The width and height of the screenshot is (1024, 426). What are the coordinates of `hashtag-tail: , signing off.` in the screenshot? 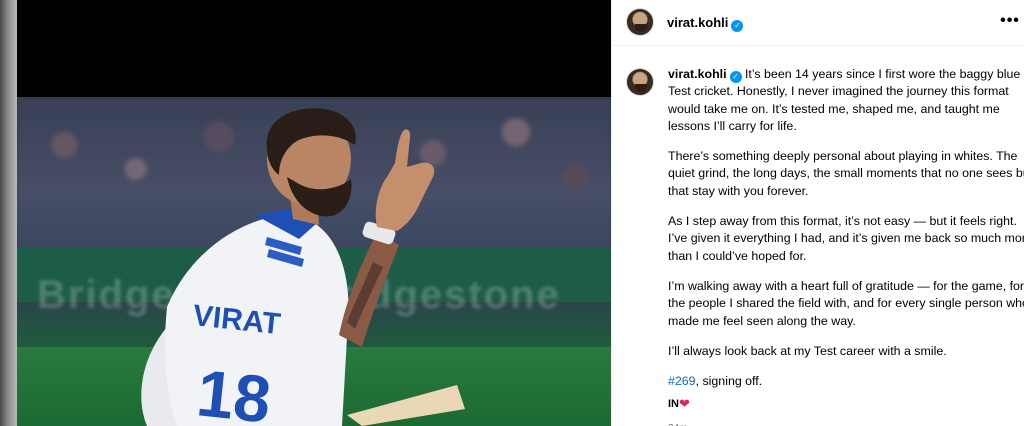 It's located at (729, 381).